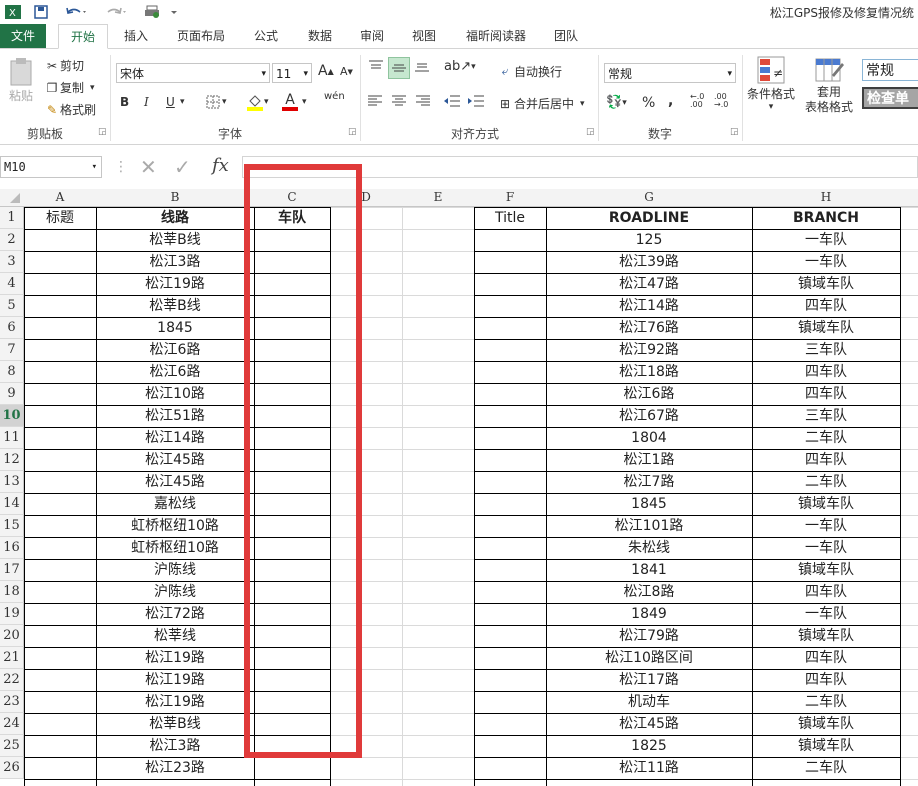 This screenshot has height=786, width=918. I want to click on number-format-select: 常规 ▾, so click(670, 73).